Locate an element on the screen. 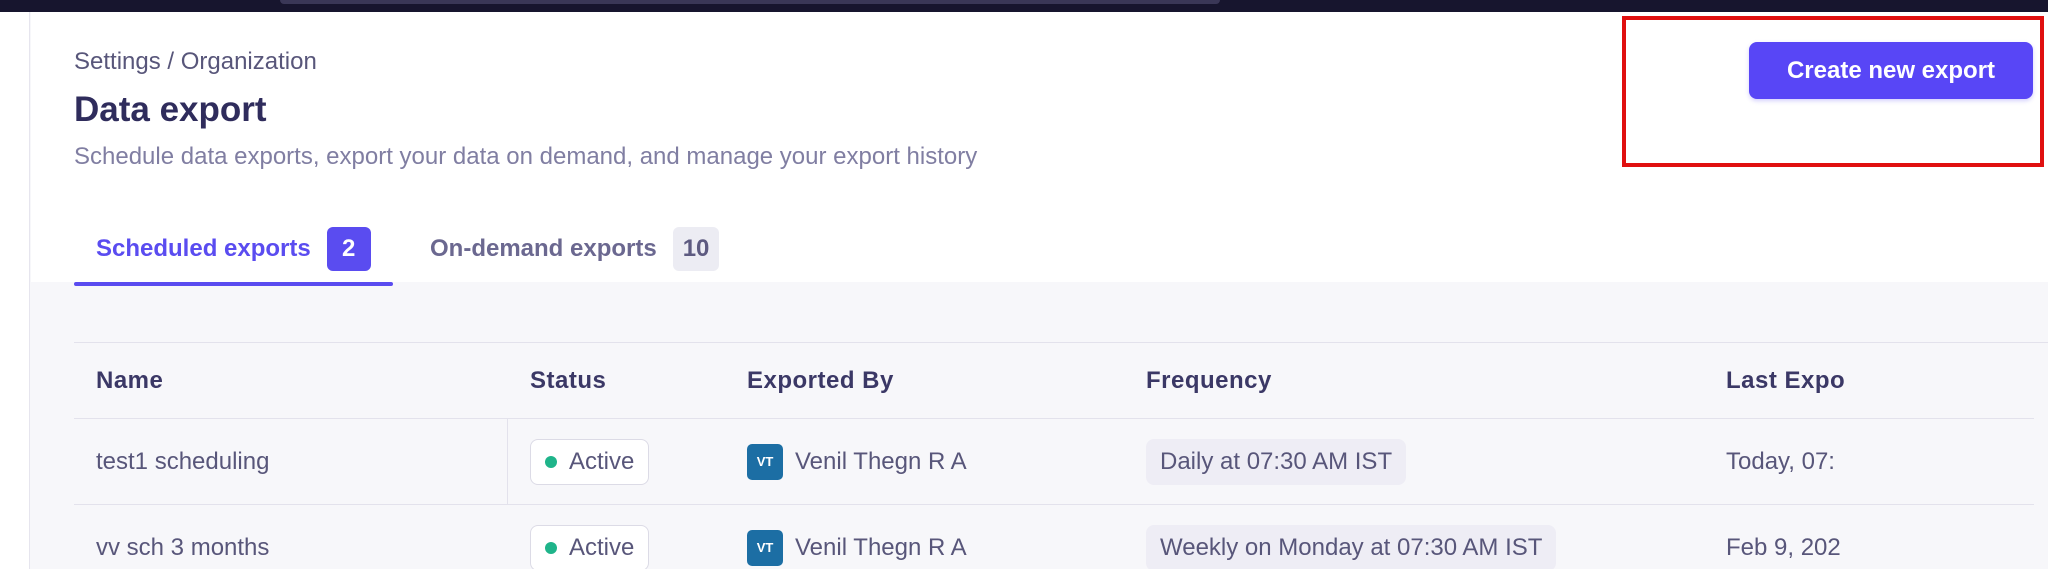 The height and width of the screenshot is (569, 2048). tab-count-badge: 2 is located at coordinates (348, 249).